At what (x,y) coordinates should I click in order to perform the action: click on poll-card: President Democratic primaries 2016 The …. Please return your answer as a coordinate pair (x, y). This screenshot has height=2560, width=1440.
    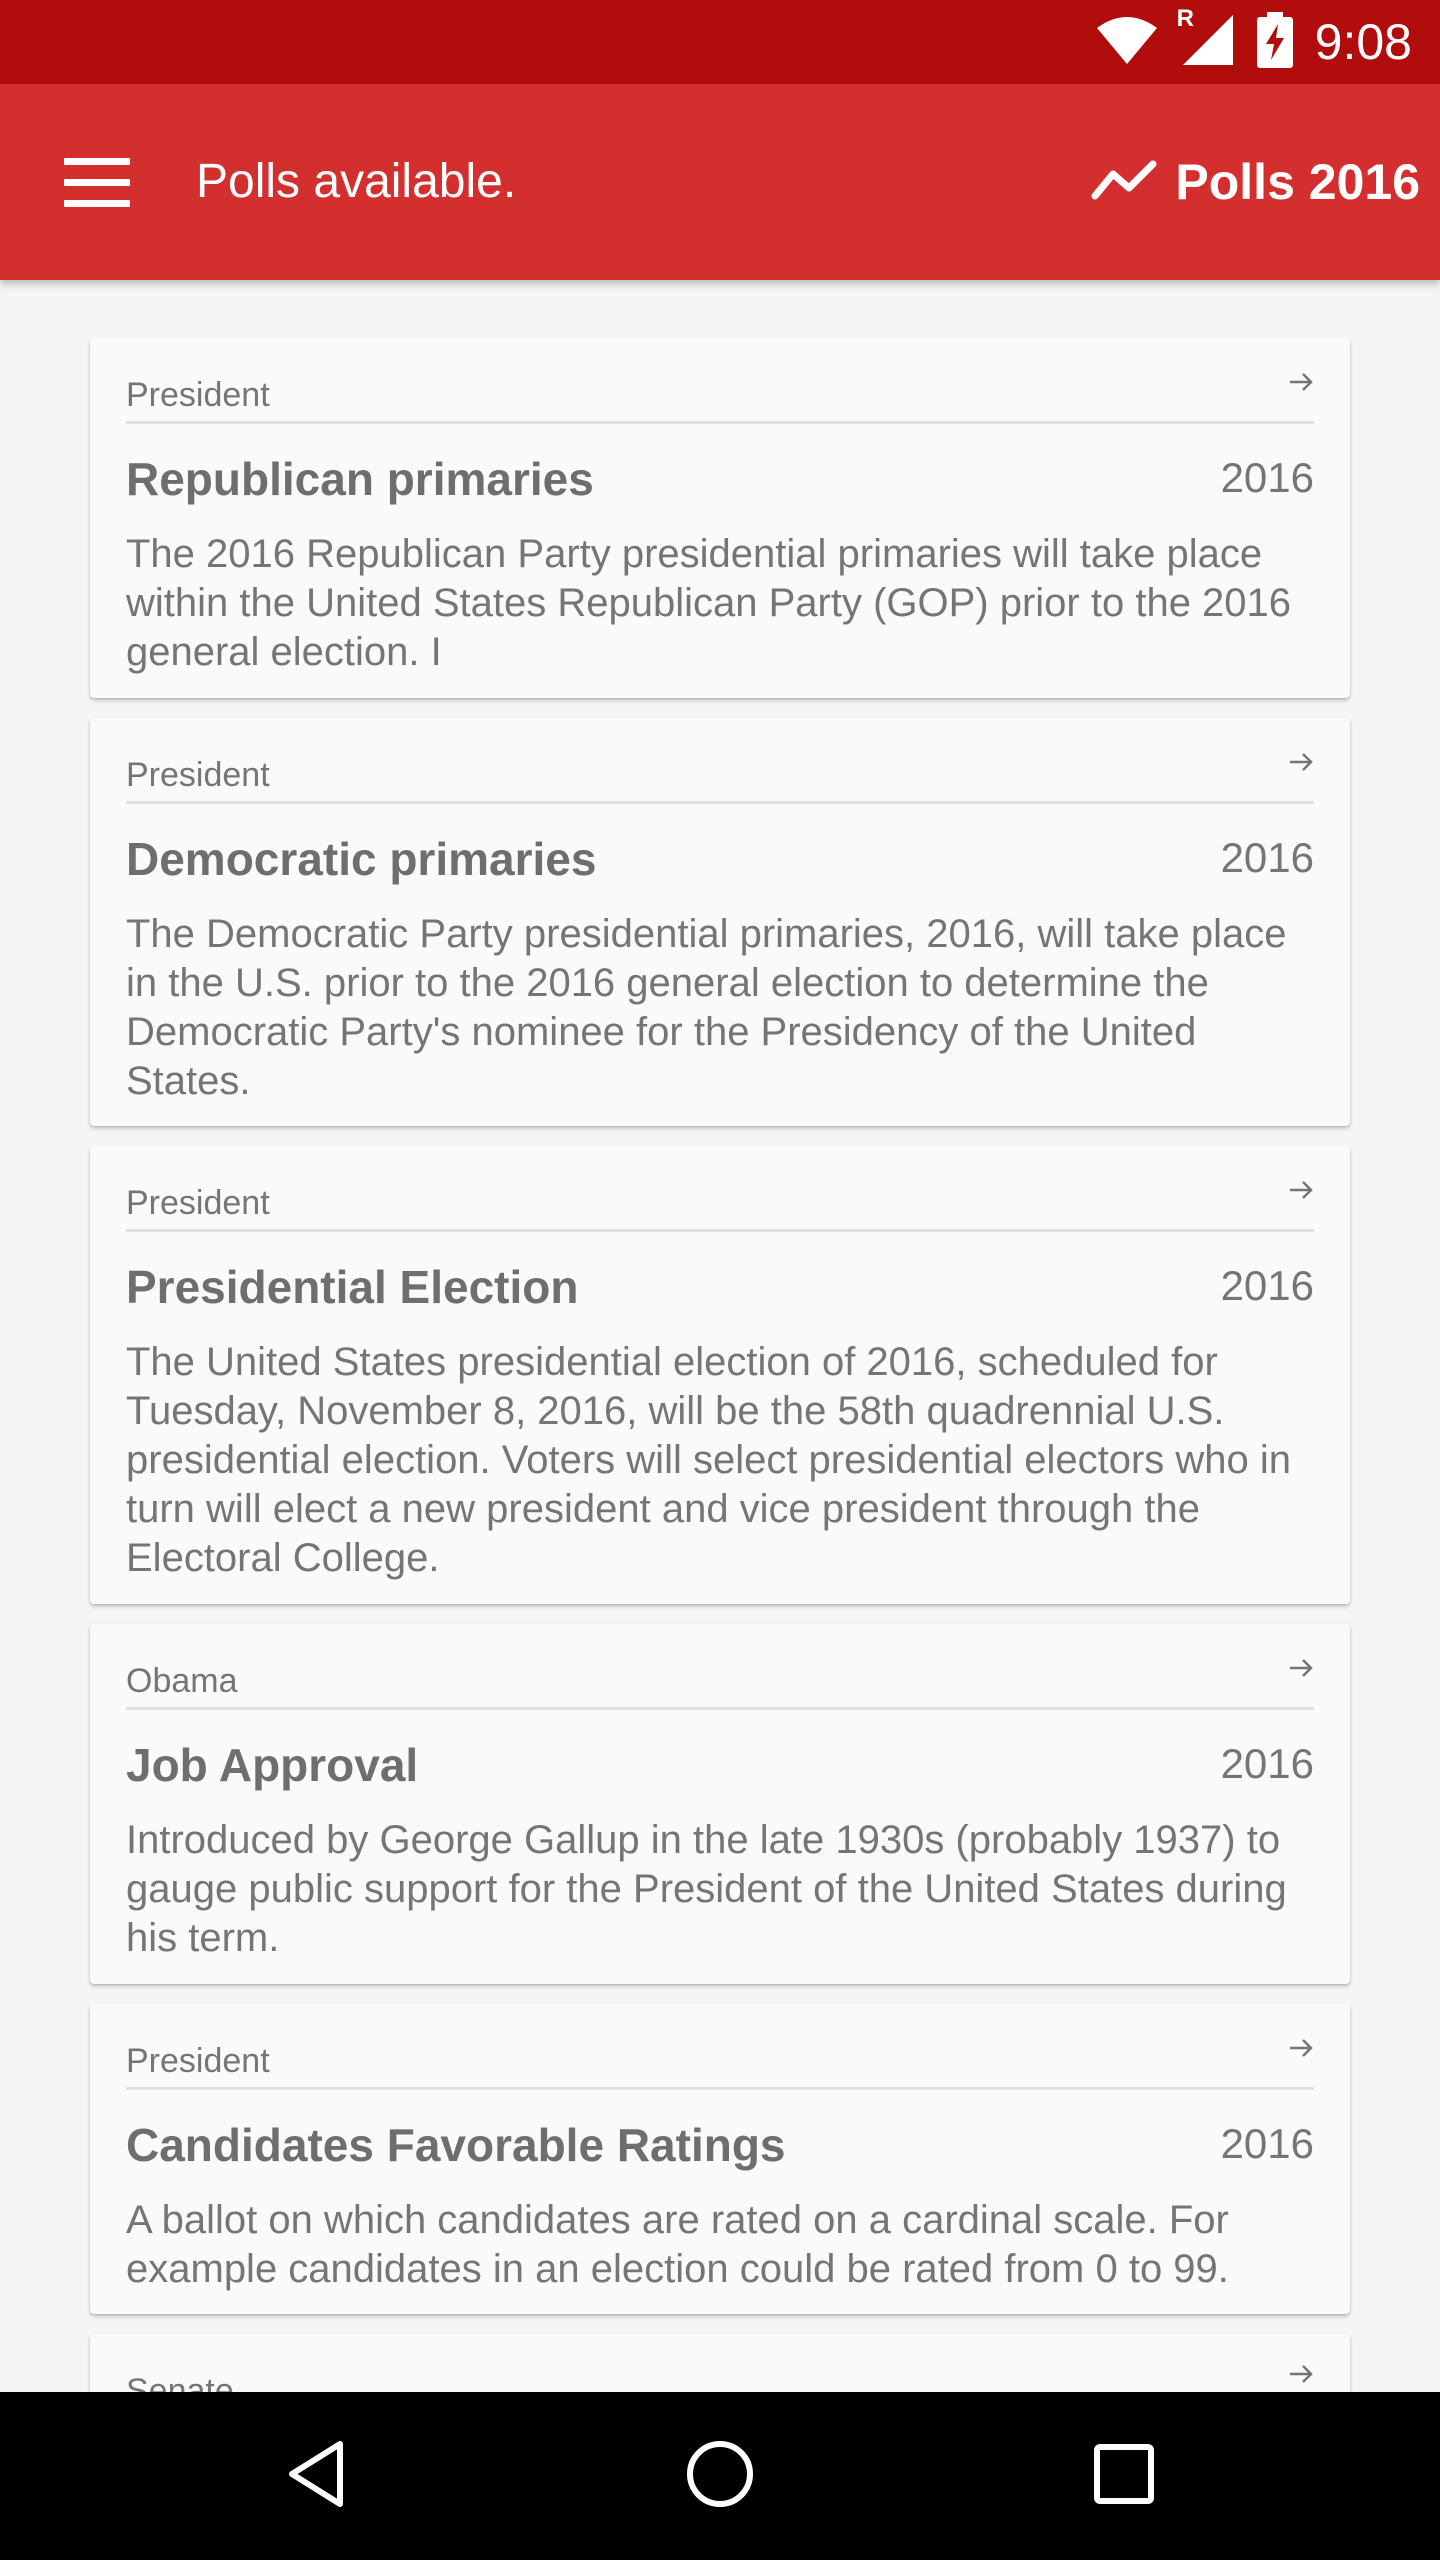
    Looking at the image, I should click on (720, 922).